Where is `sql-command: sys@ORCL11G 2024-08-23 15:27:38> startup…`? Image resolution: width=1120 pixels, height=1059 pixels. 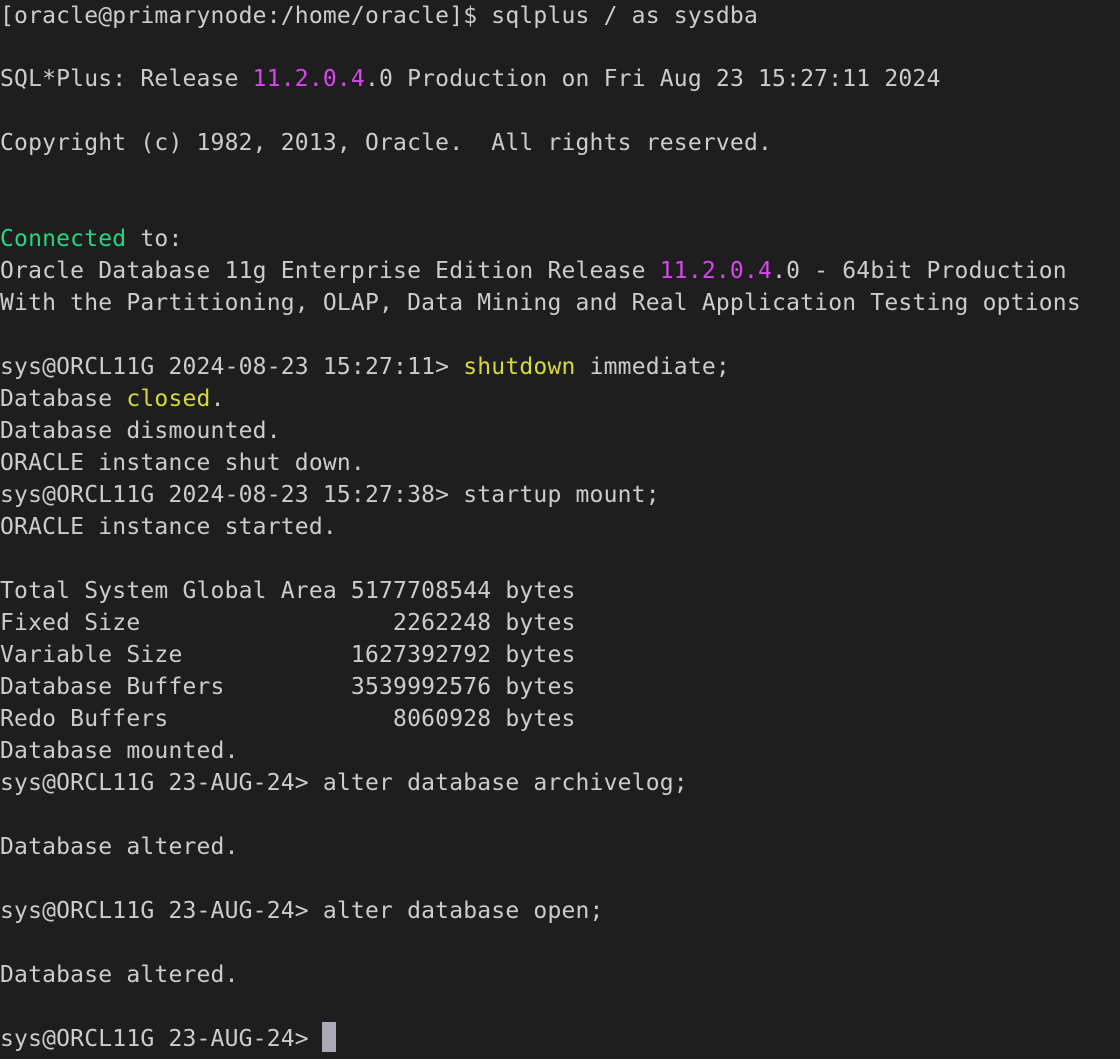 sql-command: sys@ORCL11G 2024-08-23 15:27:38> startup… is located at coordinates (330, 495).